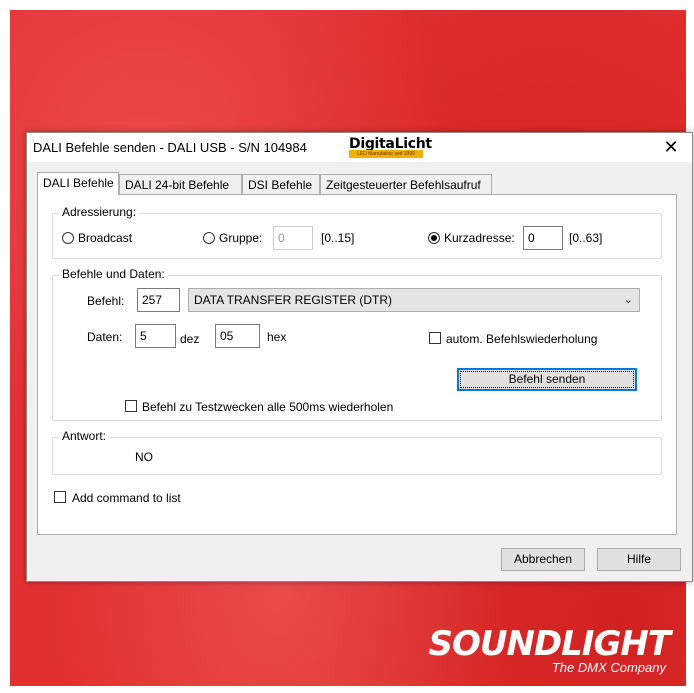 The image size is (694, 693). I want to click on broadcast-label: Broadcast, so click(105, 238).